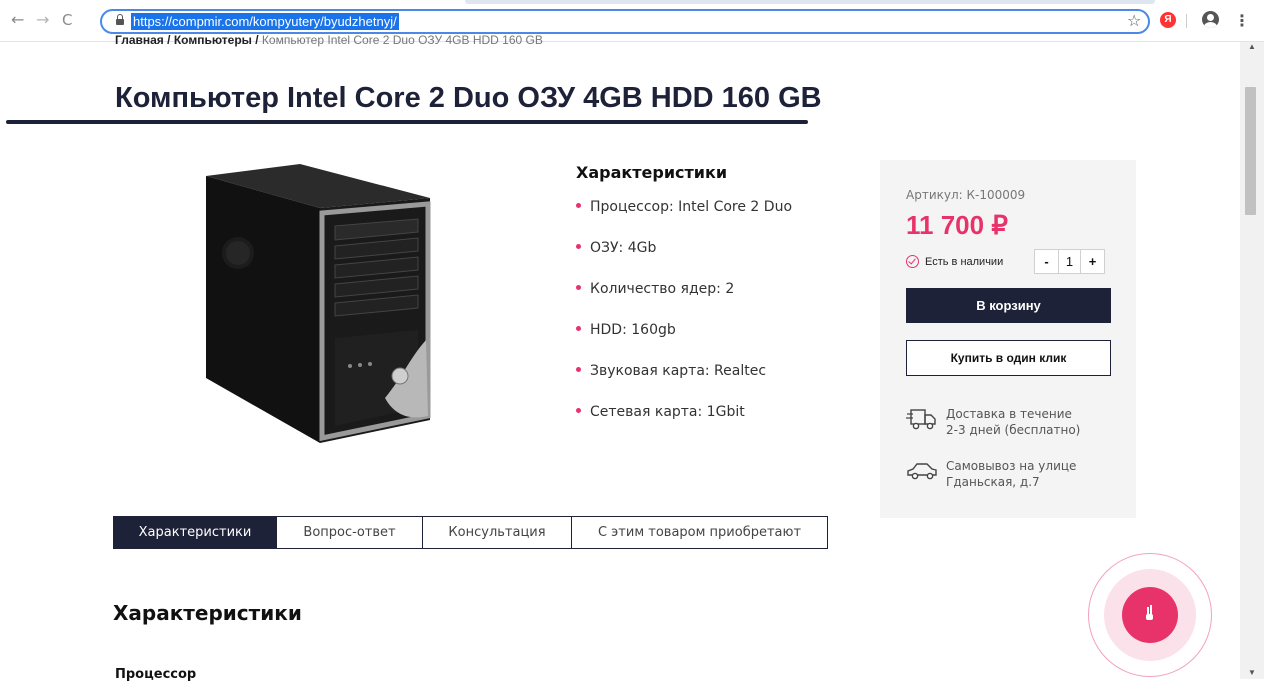 The width and height of the screenshot is (1264, 682). Describe the element at coordinates (1008, 358) in the screenshot. I see `buy-one-click-button: Купить в один клик` at that location.